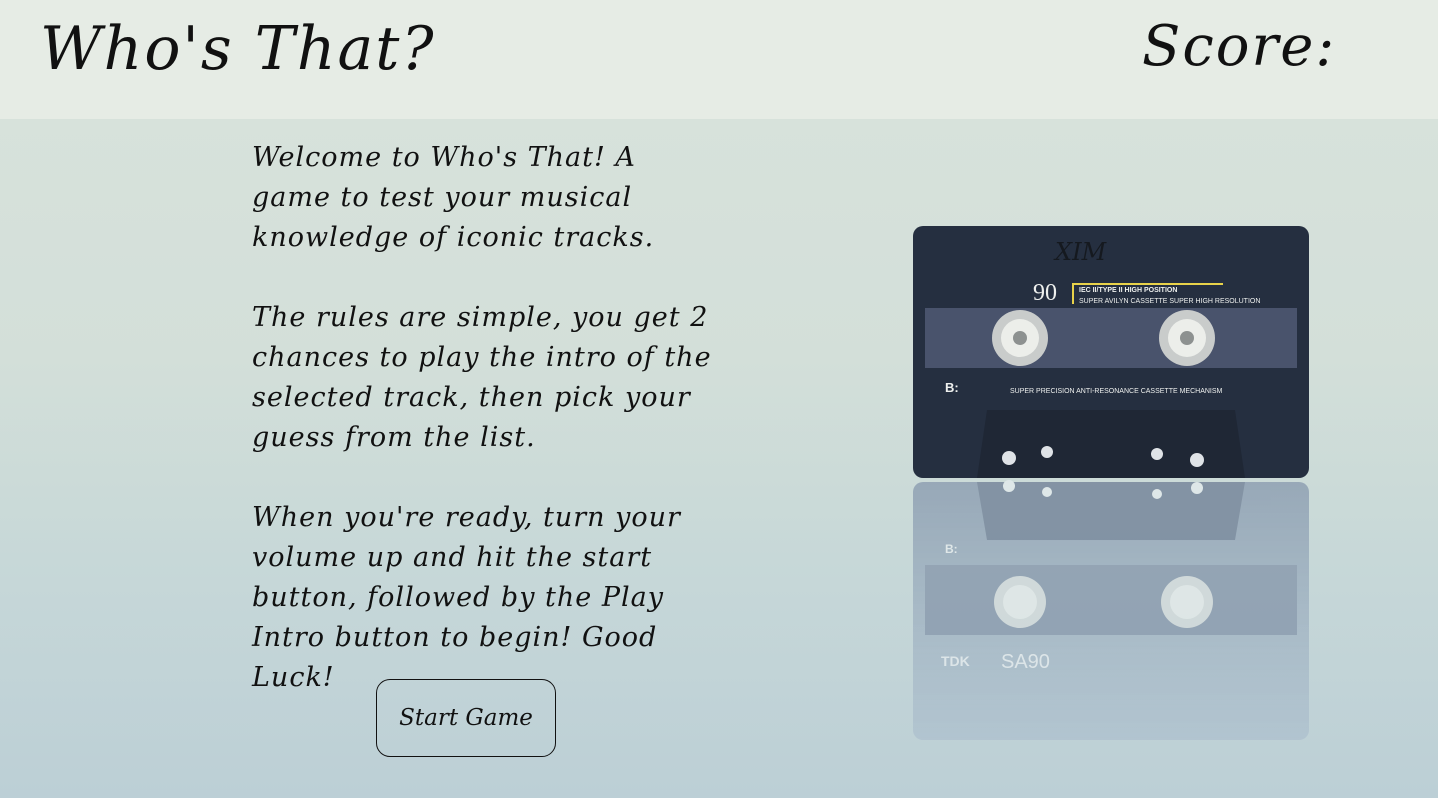  I want to click on reflection-brand: TDK, so click(955, 661).